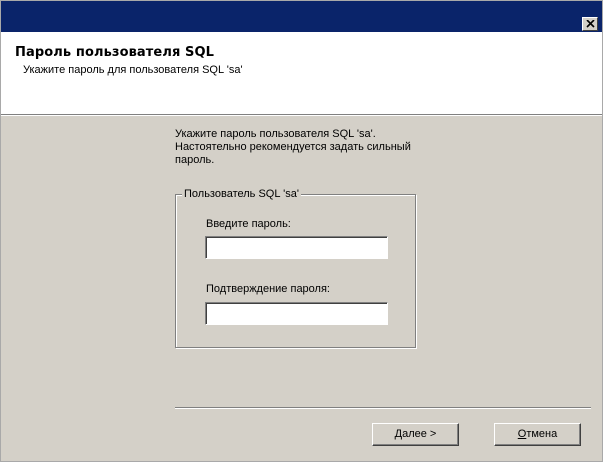 The image size is (603, 462). What do you see at coordinates (542, 434) in the screenshot?
I see `cancel-label: тмена` at bounding box center [542, 434].